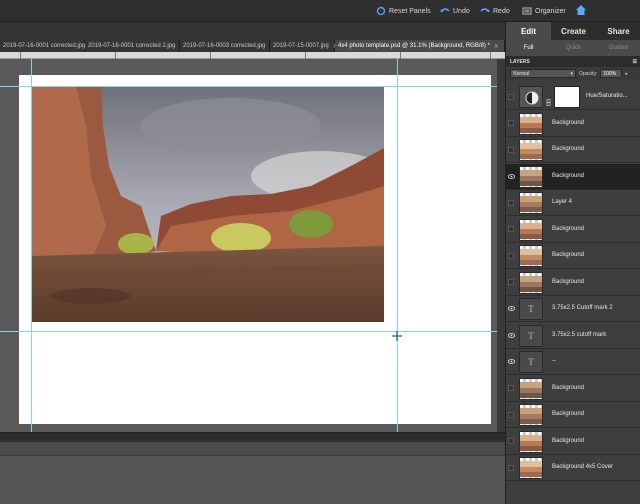 The height and width of the screenshot is (504, 640). What do you see at coordinates (581, 10) in the screenshot?
I see `home-icon` at bounding box center [581, 10].